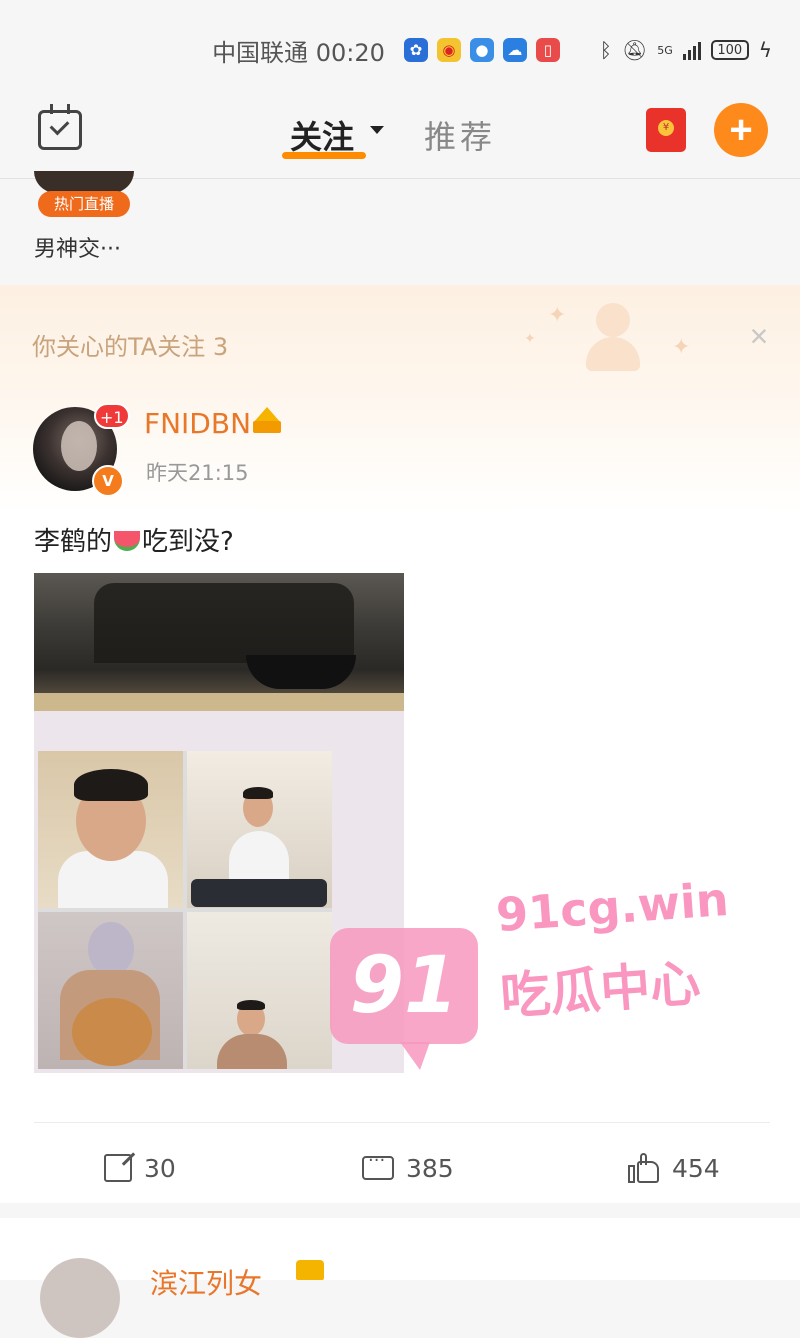 The image size is (800, 1338). I want to click on next-post-card: 滨江列女, so click(400, 1278).